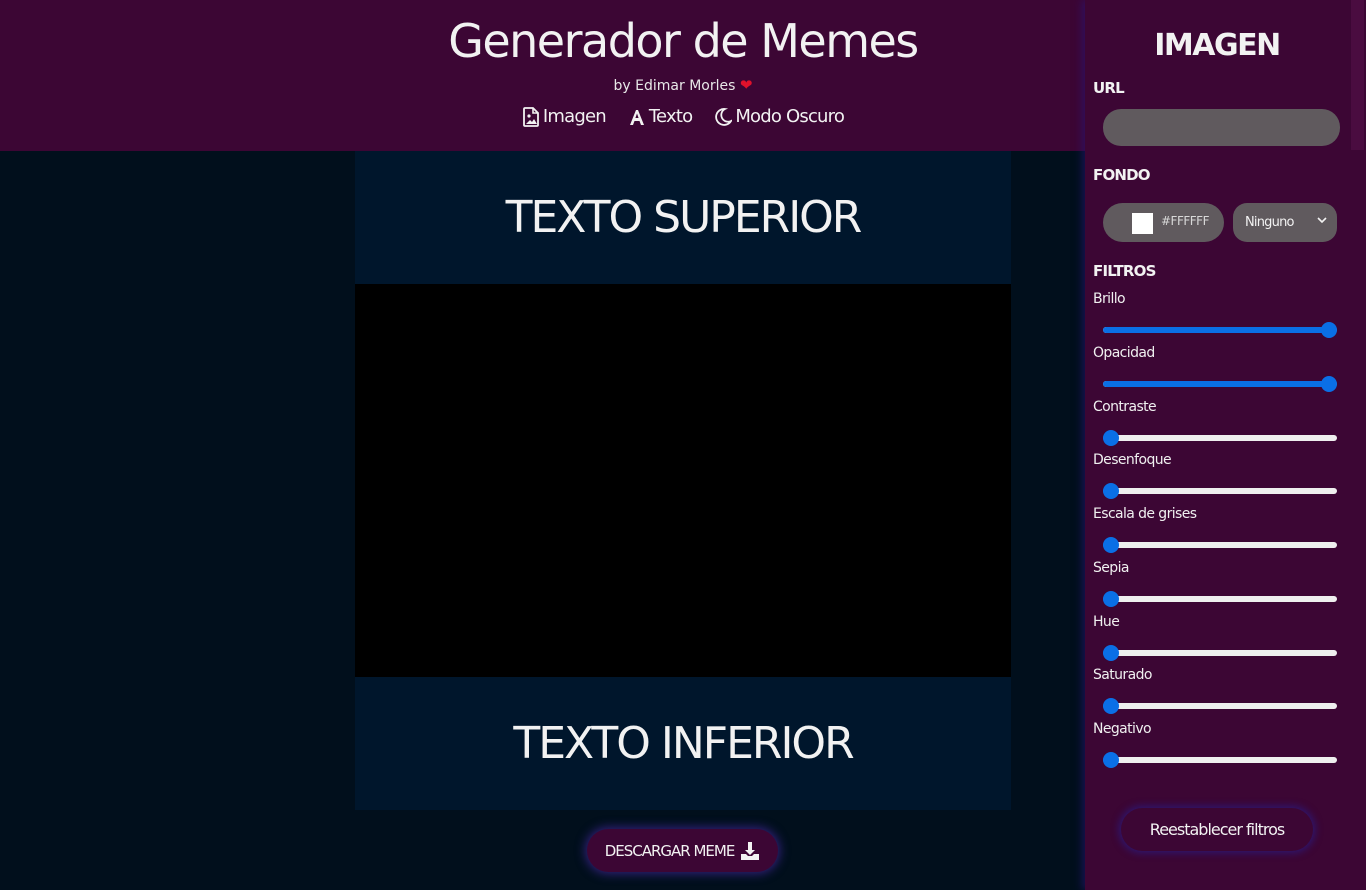 This screenshot has height=890, width=1366. Describe the element at coordinates (1111, 568) in the screenshot. I see `filter-label: Sepia` at that location.